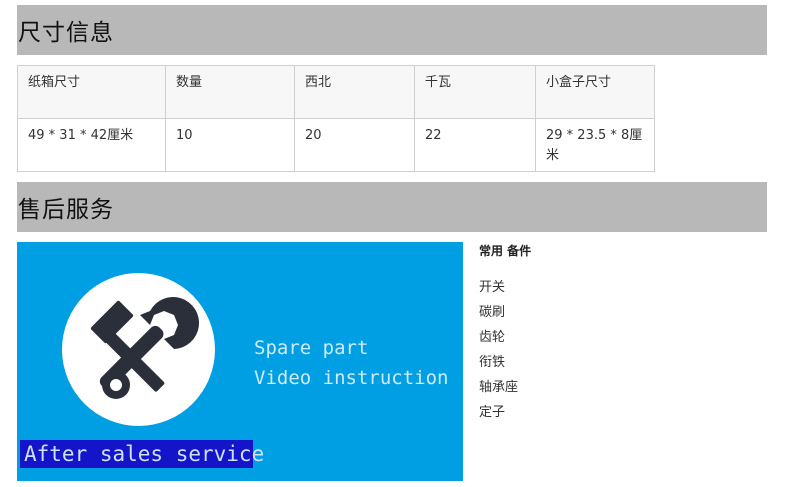 This screenshot has width=809, height=487. Describe the element at coordinates (230, 145) in the screenshot. I see `spec-cell-quantity: 10` at that location.